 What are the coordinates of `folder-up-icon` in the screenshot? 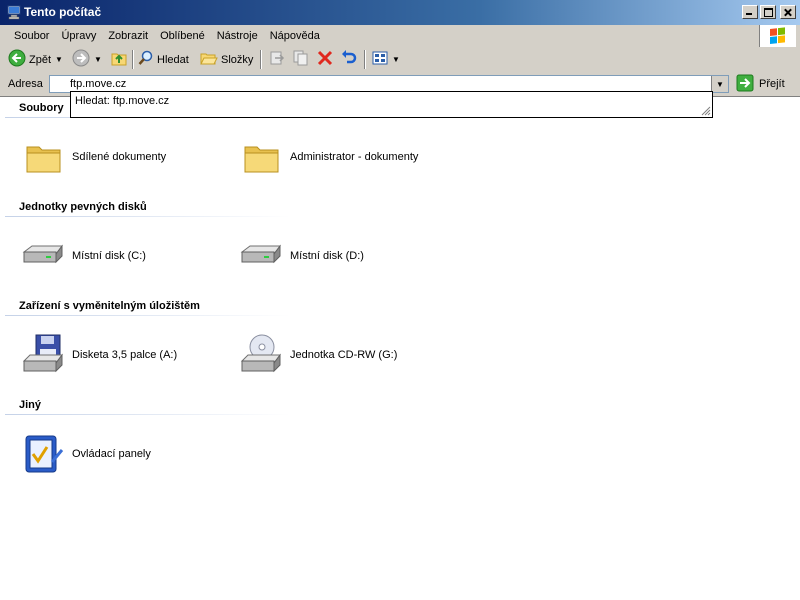 It's located at (119, 59).